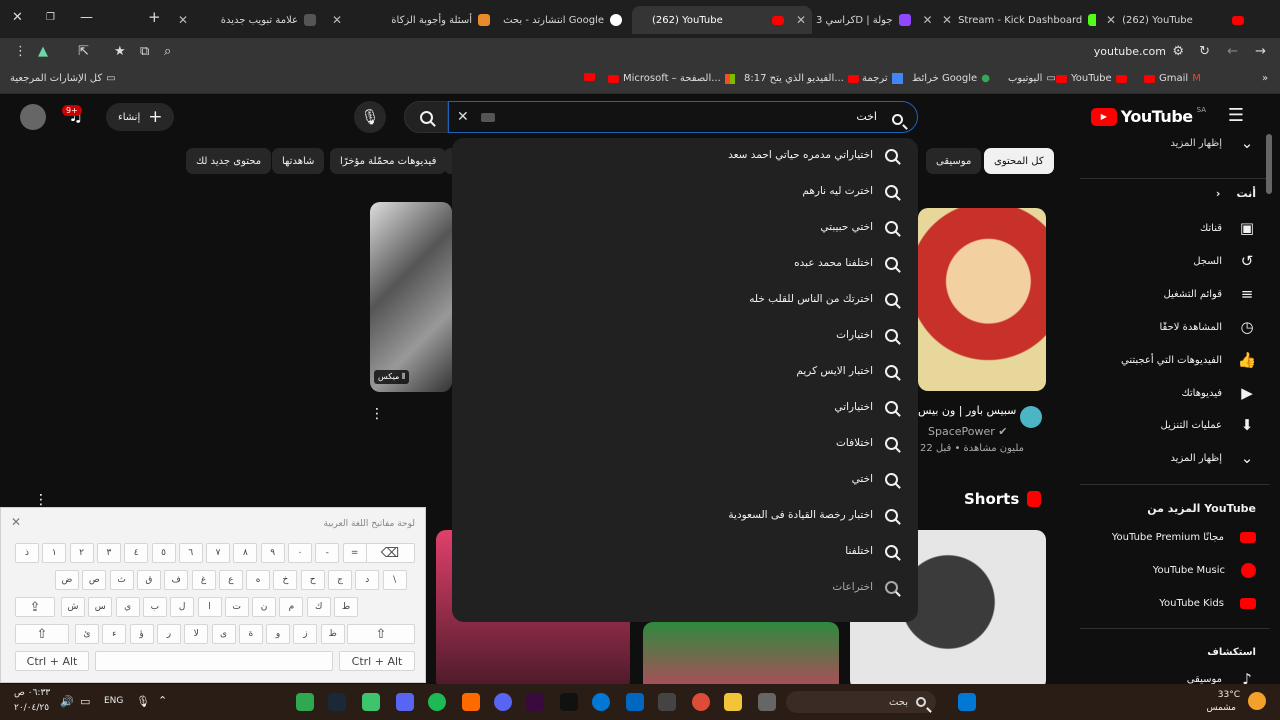  Describe the element at coordinates (340, 580) in the screenshot. I see `keyboard-key: ج` at that location.